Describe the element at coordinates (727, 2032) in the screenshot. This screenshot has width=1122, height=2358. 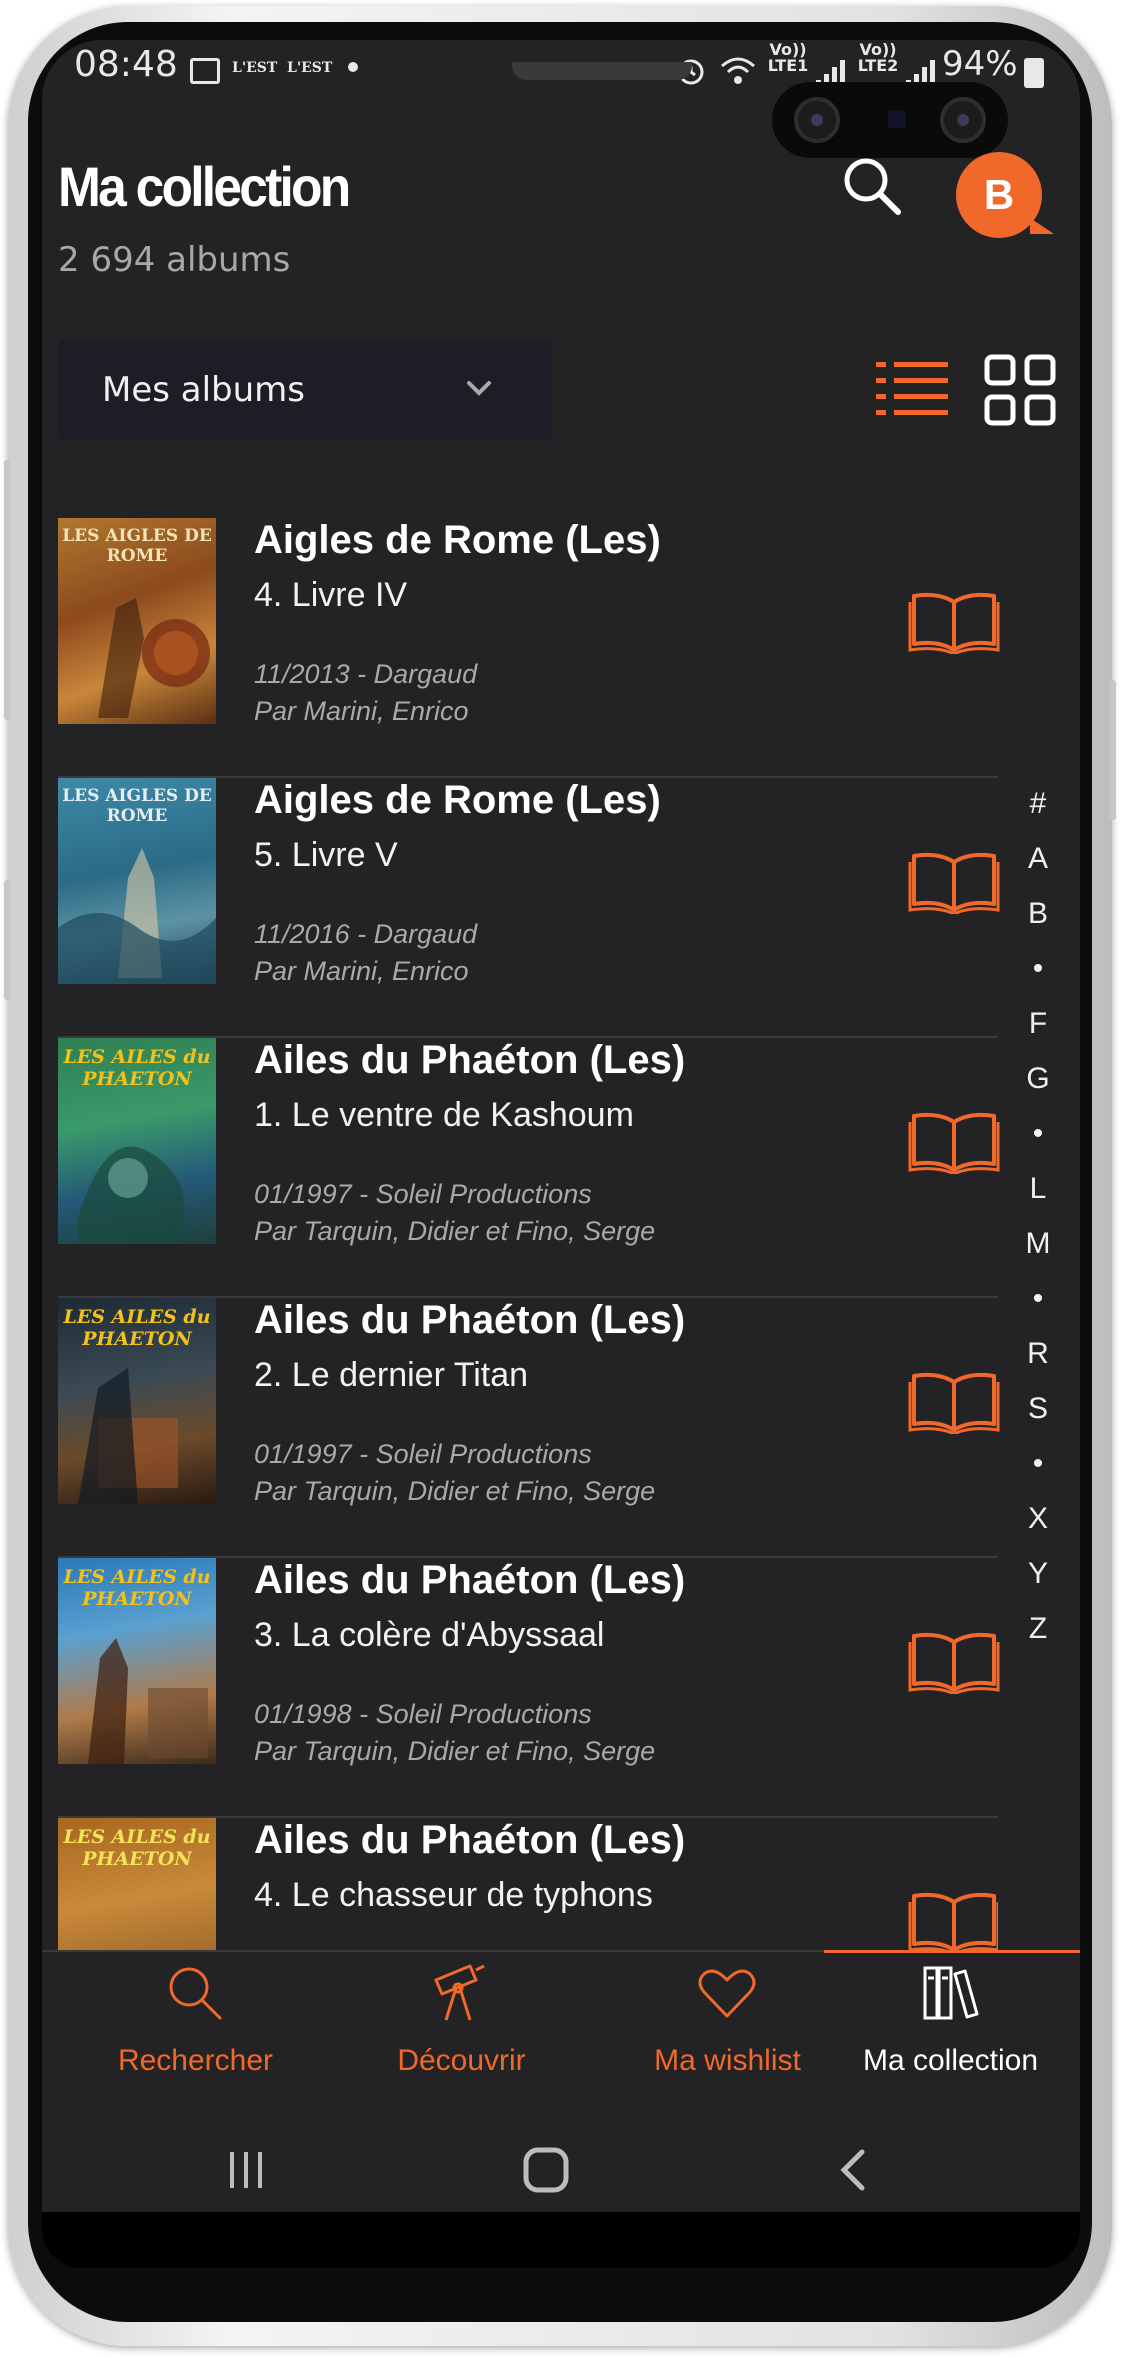
I see `nav-wishlist: Ma wishlist` at that location.